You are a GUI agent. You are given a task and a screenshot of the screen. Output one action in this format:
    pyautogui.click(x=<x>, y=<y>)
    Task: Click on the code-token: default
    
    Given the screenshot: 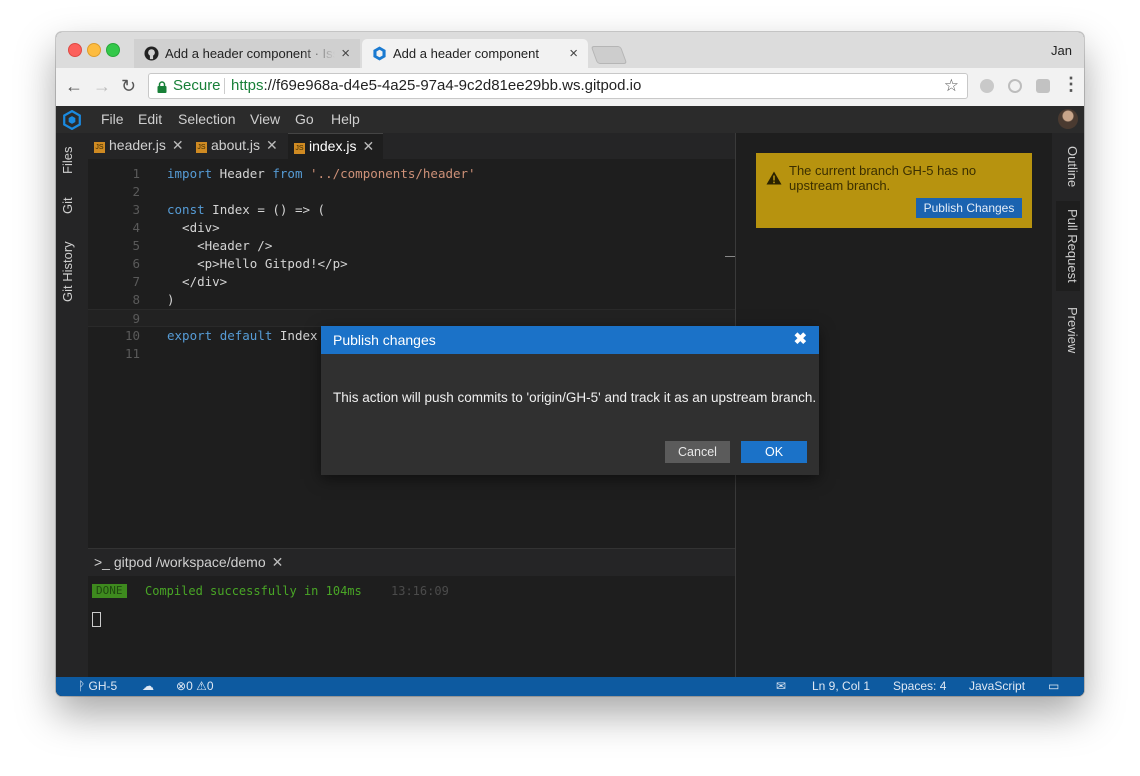 What is the action you would take?
    pyautogui.click(x=246, y=335)
    